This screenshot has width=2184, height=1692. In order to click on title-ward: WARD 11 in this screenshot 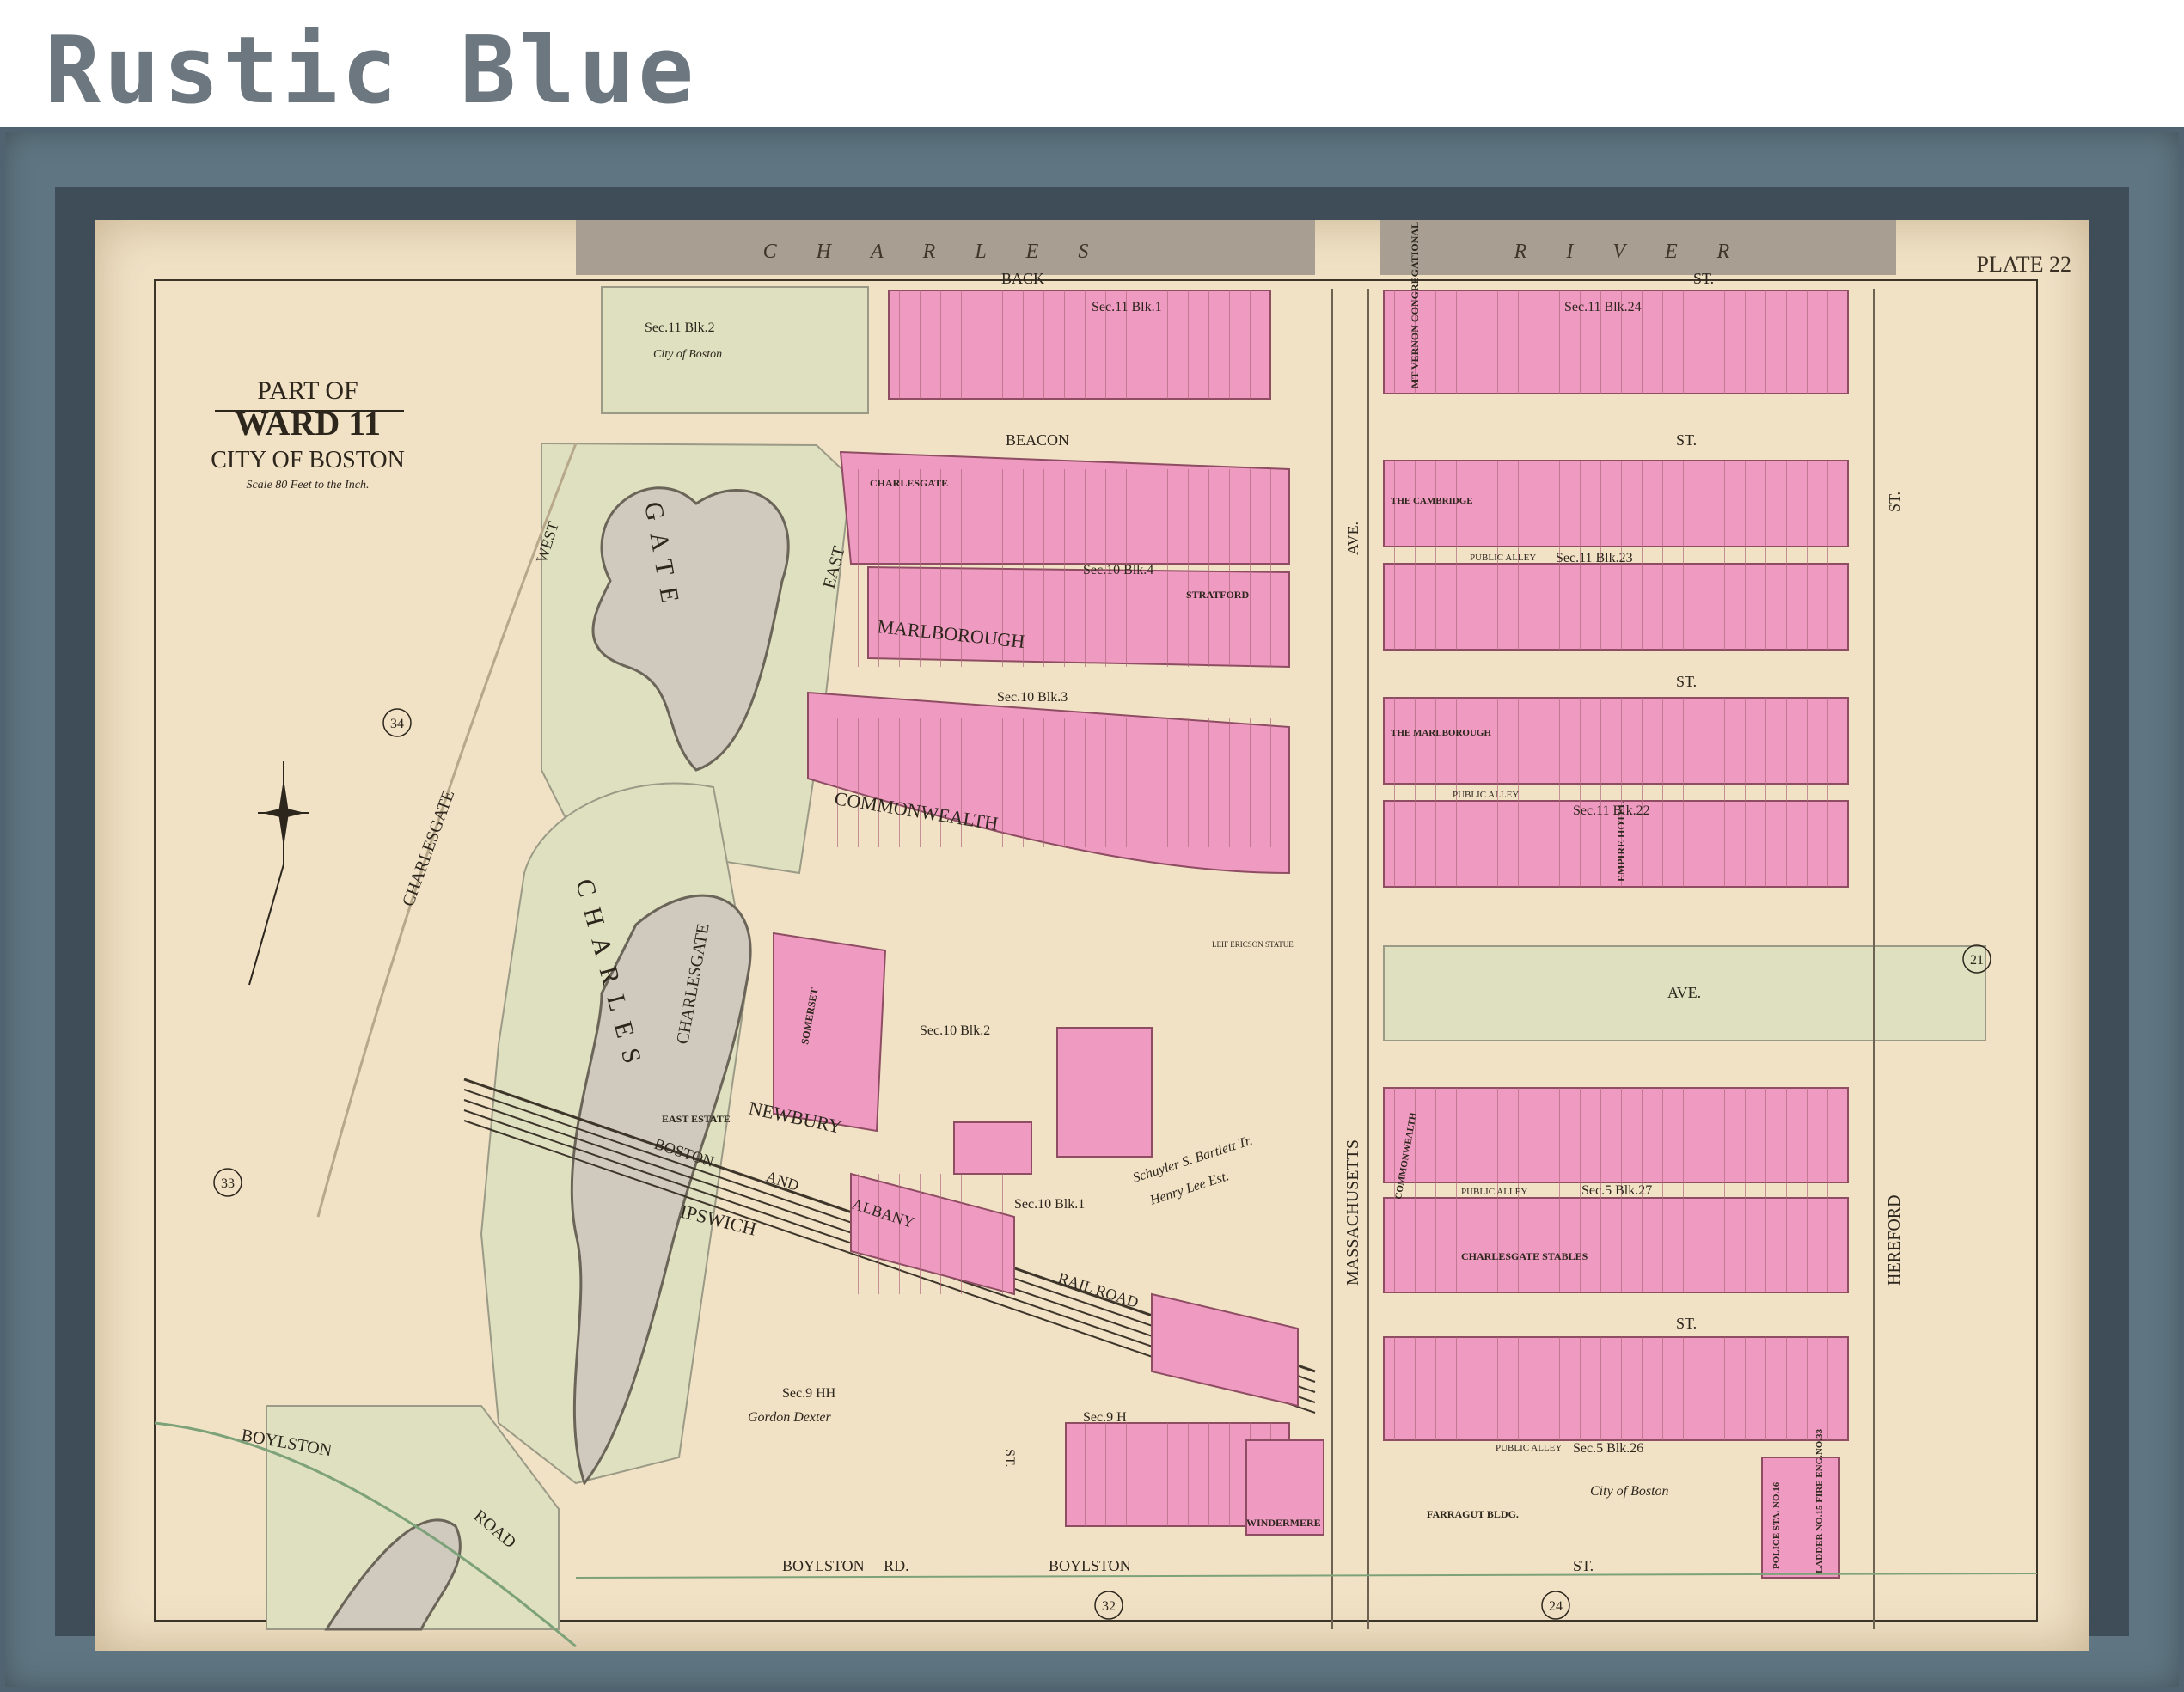, I will do `click(308, 423)`.